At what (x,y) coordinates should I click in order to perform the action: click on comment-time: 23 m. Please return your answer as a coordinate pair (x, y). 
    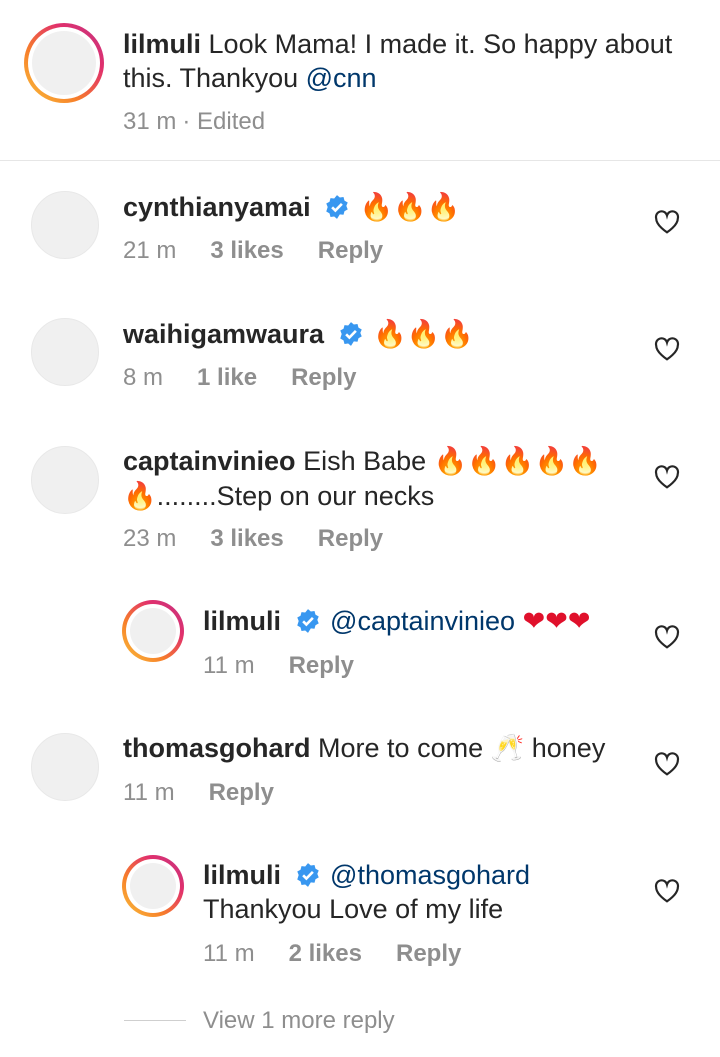
    Looking at the image, I should click on (150, 538).